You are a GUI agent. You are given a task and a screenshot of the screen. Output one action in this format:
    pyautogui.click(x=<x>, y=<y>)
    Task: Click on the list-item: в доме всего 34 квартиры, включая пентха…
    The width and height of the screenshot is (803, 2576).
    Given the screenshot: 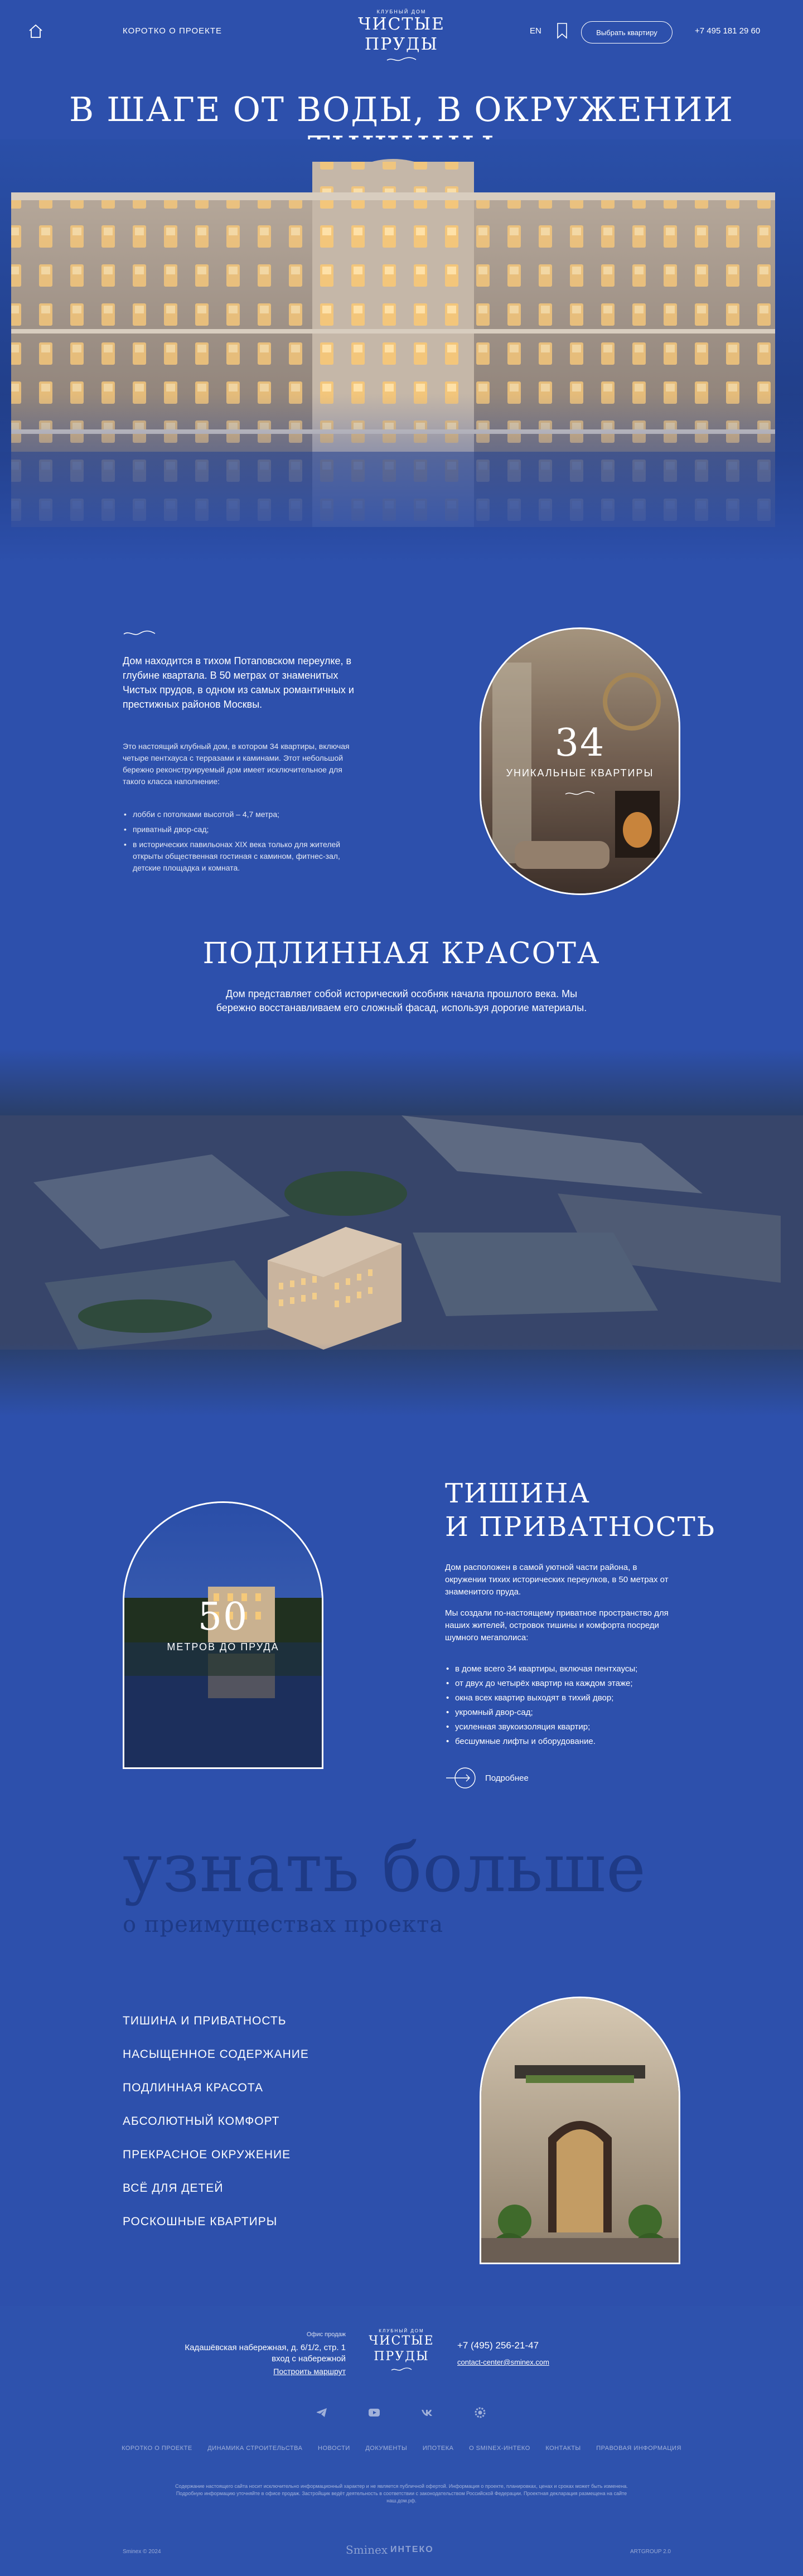 What is the action you would take?
    pyautogui.click(x=573, y=1669)
    